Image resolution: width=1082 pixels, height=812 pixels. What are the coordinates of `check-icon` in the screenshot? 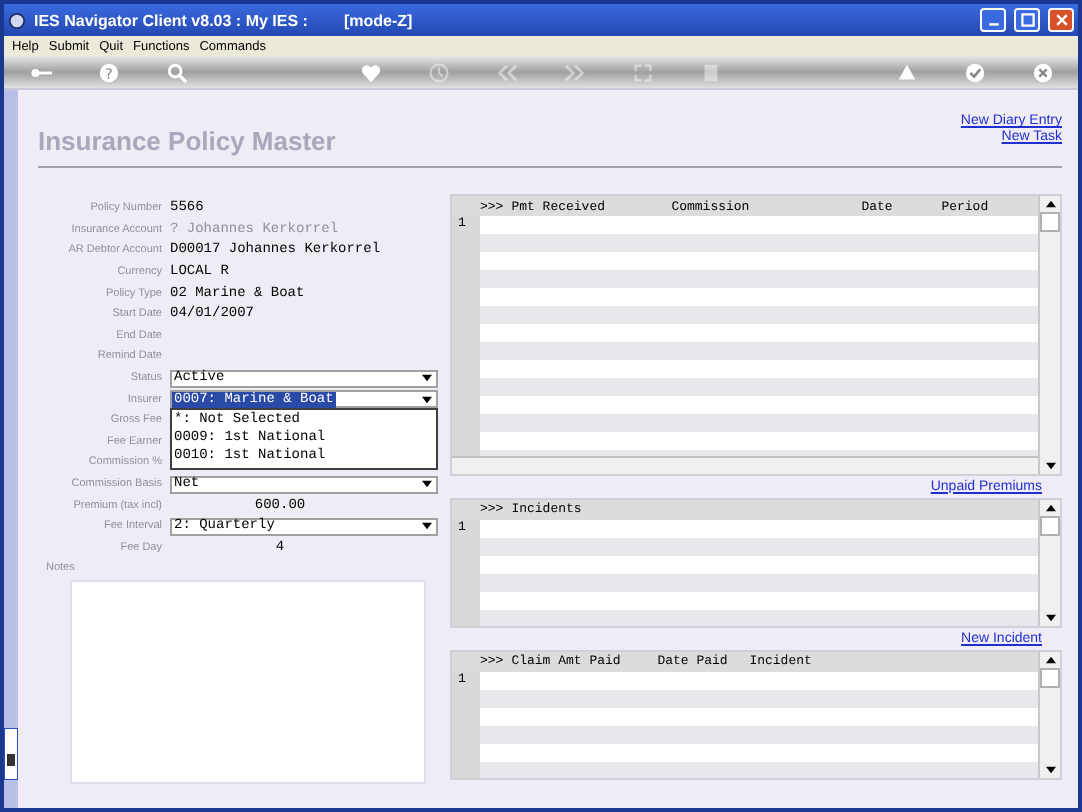 It's located at (974, 72).